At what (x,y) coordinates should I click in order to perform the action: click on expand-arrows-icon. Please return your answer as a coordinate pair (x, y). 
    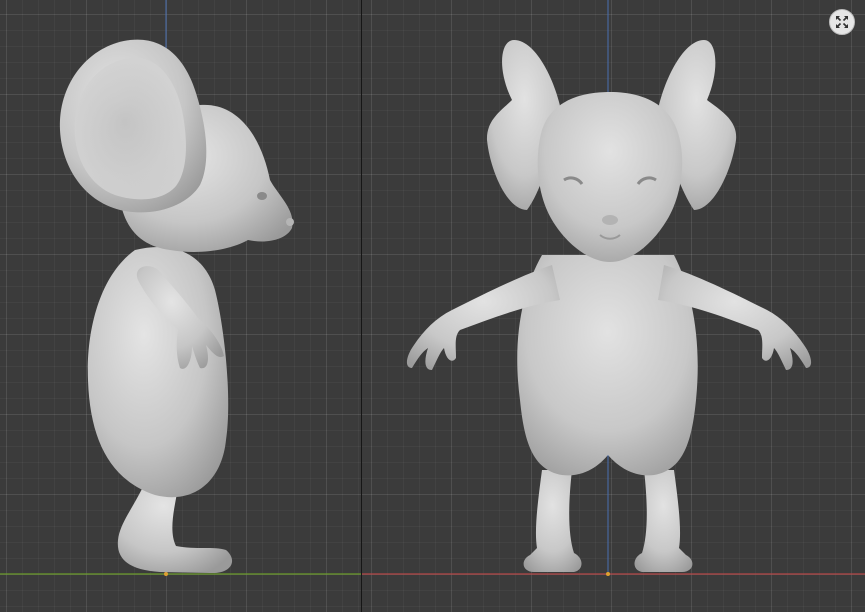
    Looking at the image, I should click on (842, 22).